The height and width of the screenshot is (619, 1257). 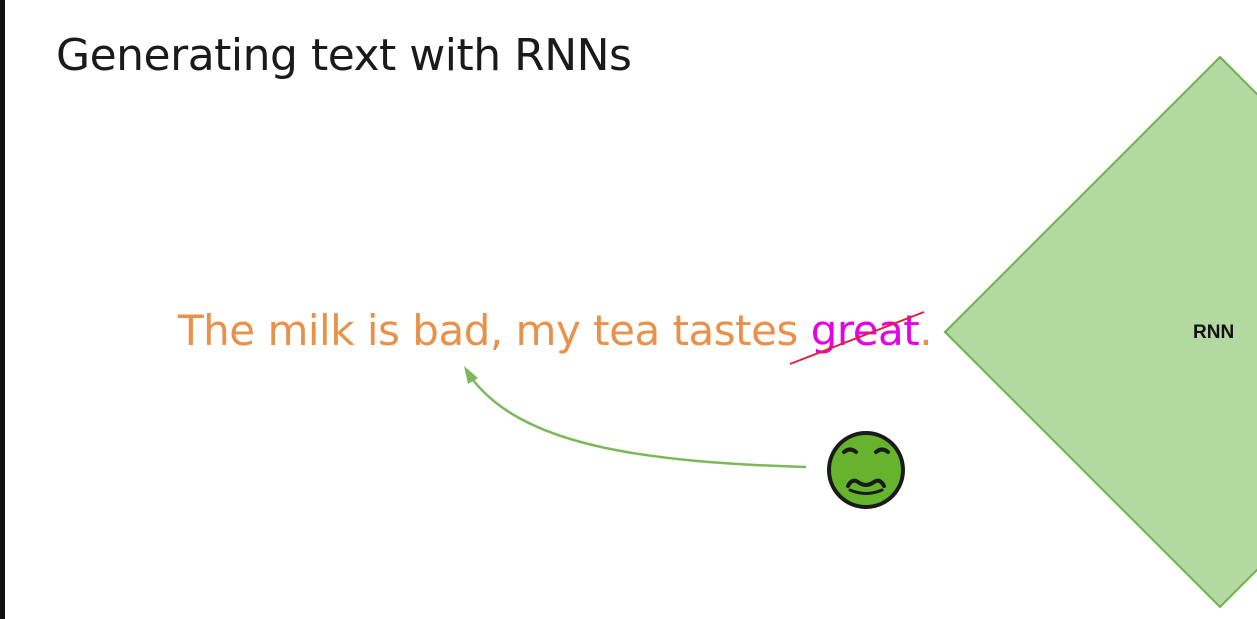 What do you see at coordinates (471, 375) in the screenshot?
I see `arrow-head` at bounding box center [471, 375].